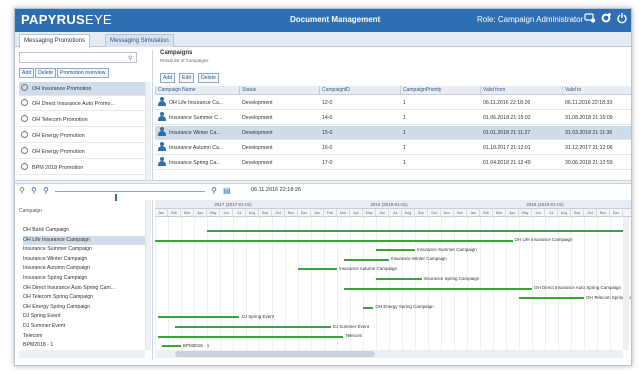  I want to click on month-label: Apr, so click(356, 213).